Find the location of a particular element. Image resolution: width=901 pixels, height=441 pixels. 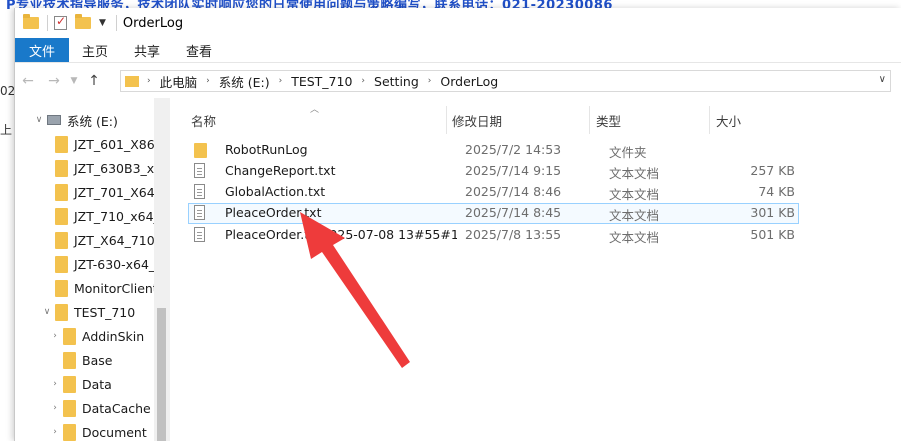

tab-file: 文件 is located at coordinates (42, 50).